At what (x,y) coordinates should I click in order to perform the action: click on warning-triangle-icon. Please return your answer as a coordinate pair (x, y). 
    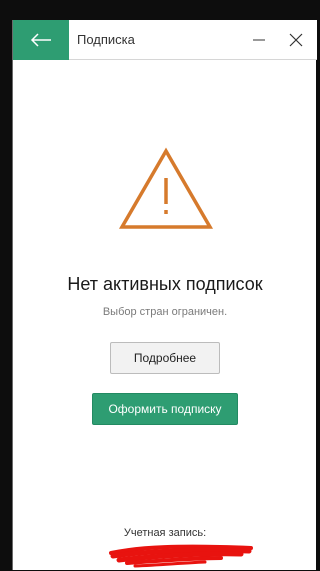
    Looking at the image, I should click on (166, 188).